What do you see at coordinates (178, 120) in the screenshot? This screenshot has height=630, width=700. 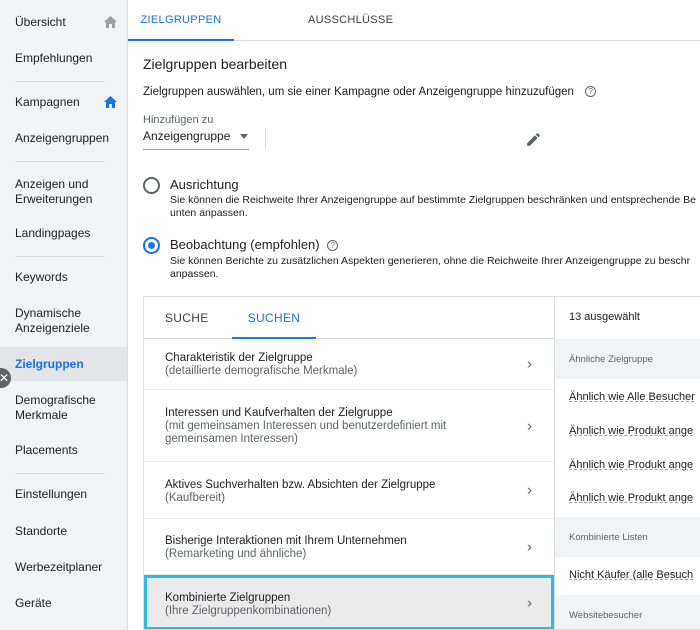 I see `add-to-label: Hinzufügen zu` at bounding box center [178, 120].